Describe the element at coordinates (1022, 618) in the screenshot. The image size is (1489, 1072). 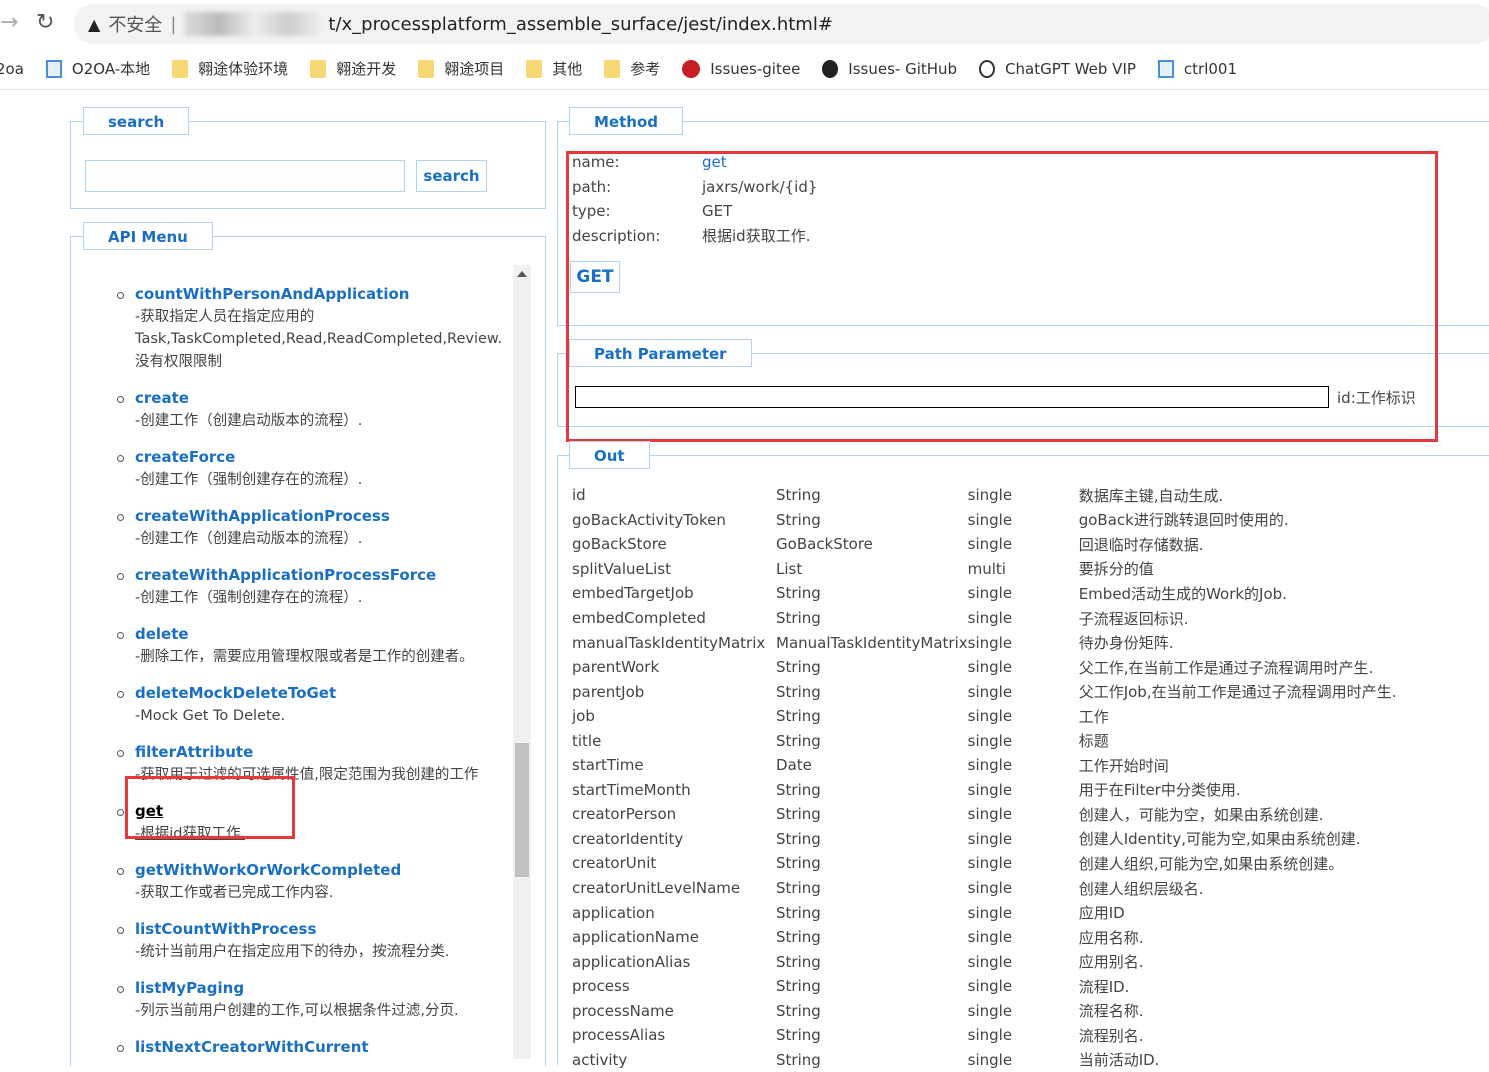
I see `table-row: embedCompleted String single 子流程返回标识.` at that location.